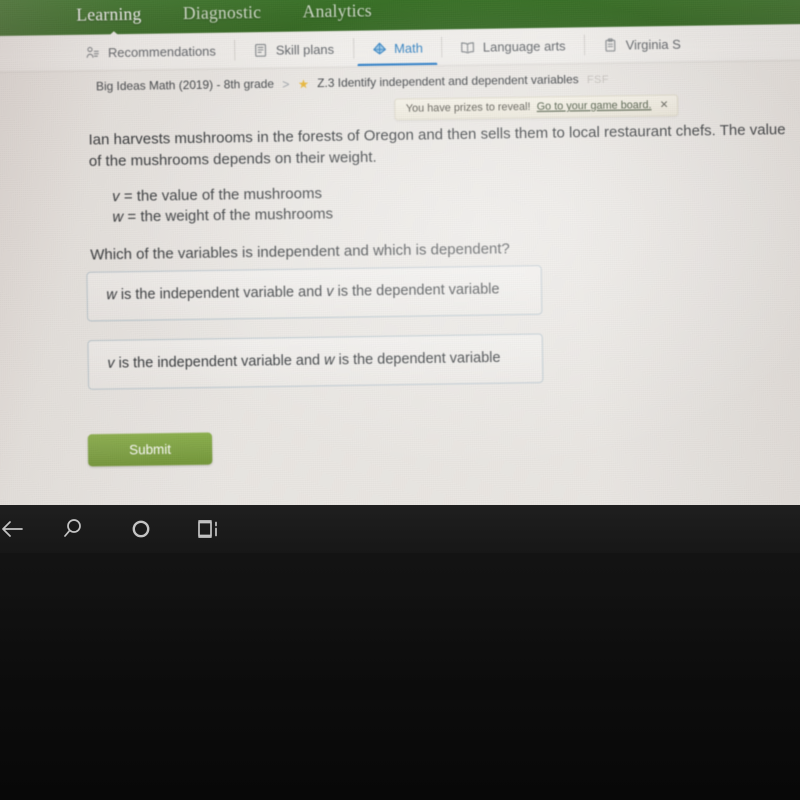 This screenshot has height=800, width=800. What do you see at coordinates (408, 48) in the screenshot?
I see `tab-label: Math` at bounding box center [408, 48].